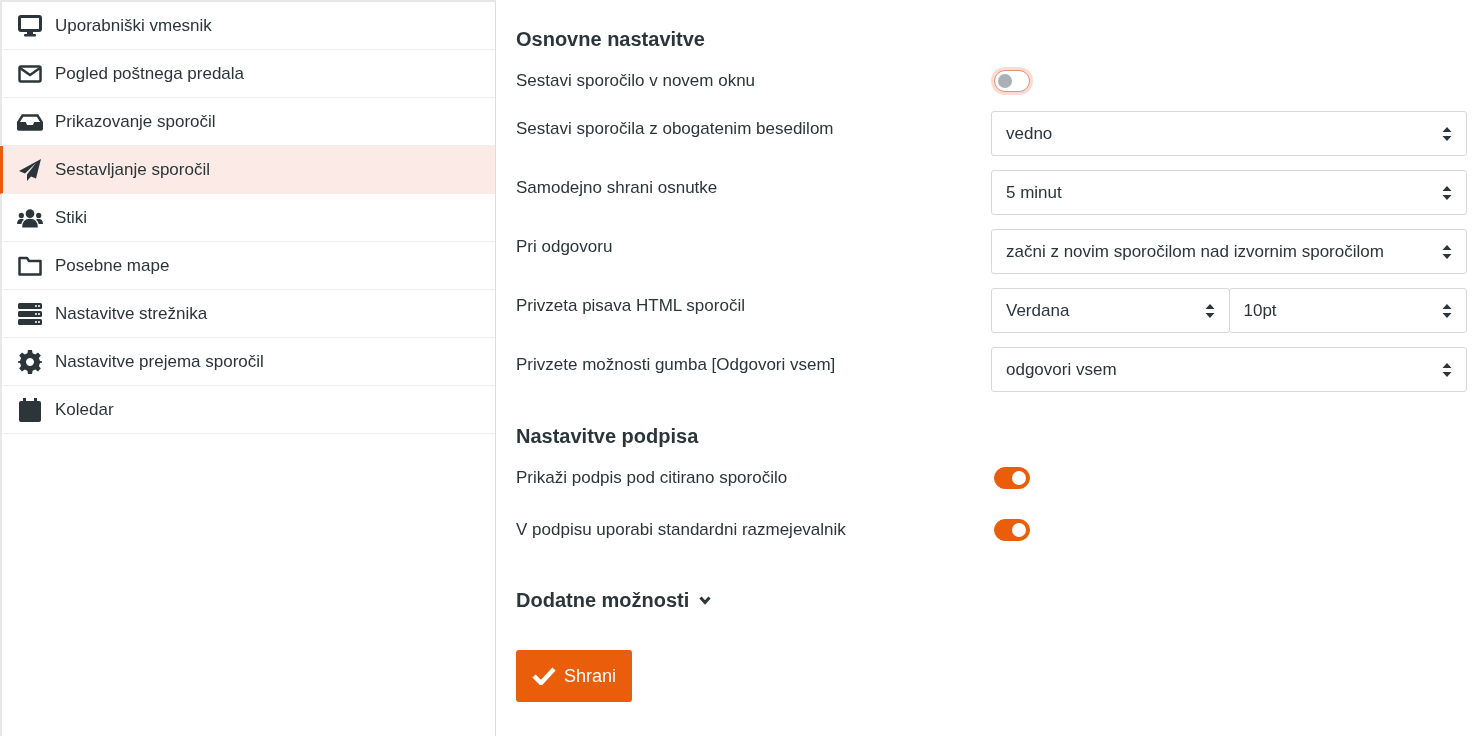 Image resolution: width=1476 pixels, height=736 pixels. Describe the element at coordinates (607, 436) in the screenshot. I see `section-title: Nastavitve podpisa` at that location.